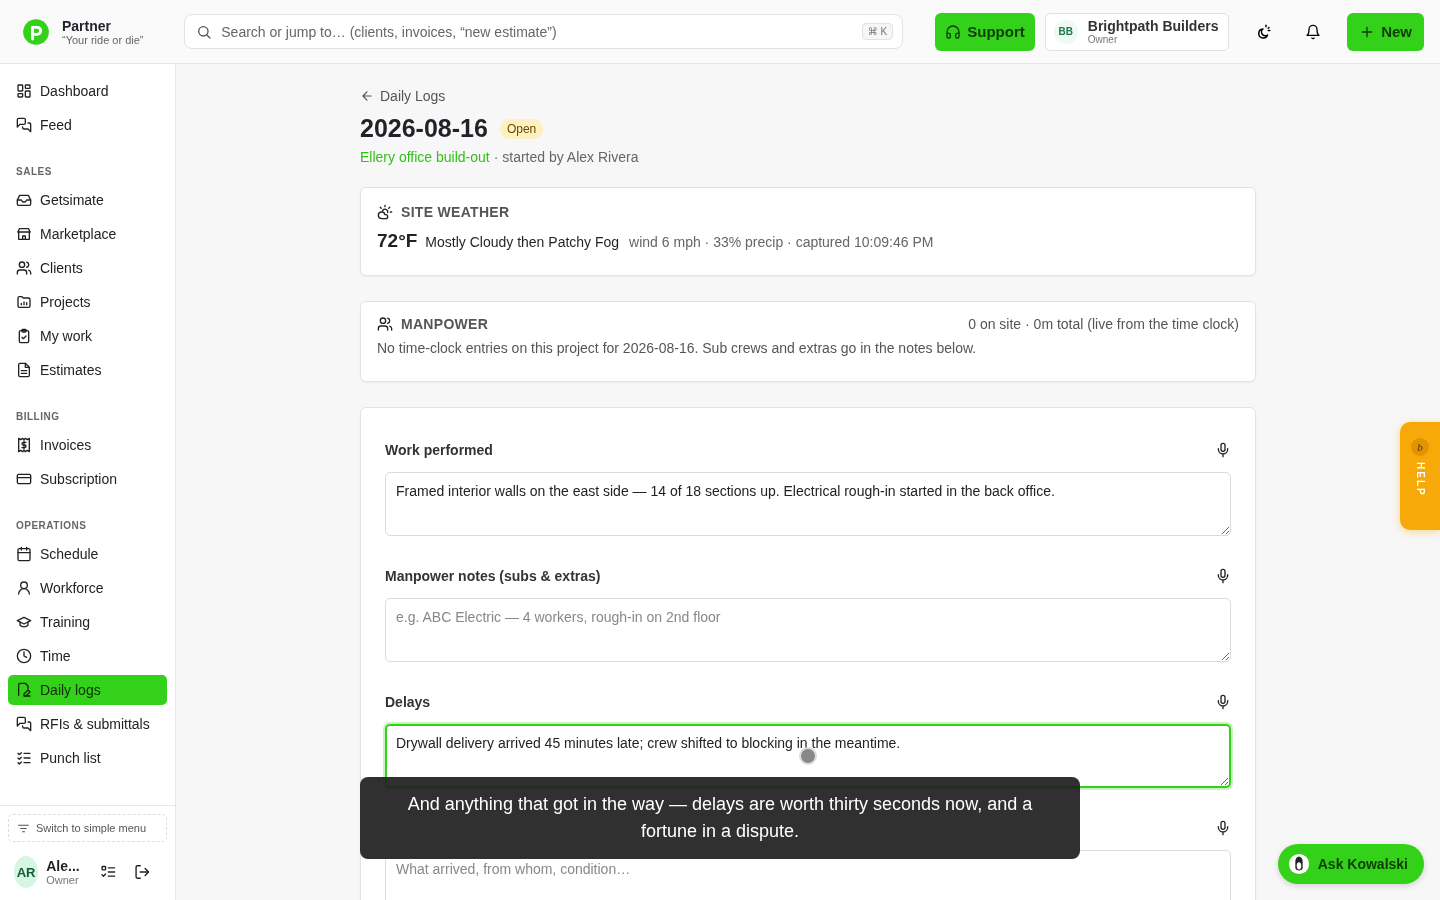 This screenshot has height=900, width=1440. I want to click on document-icon, so click(24, 370).